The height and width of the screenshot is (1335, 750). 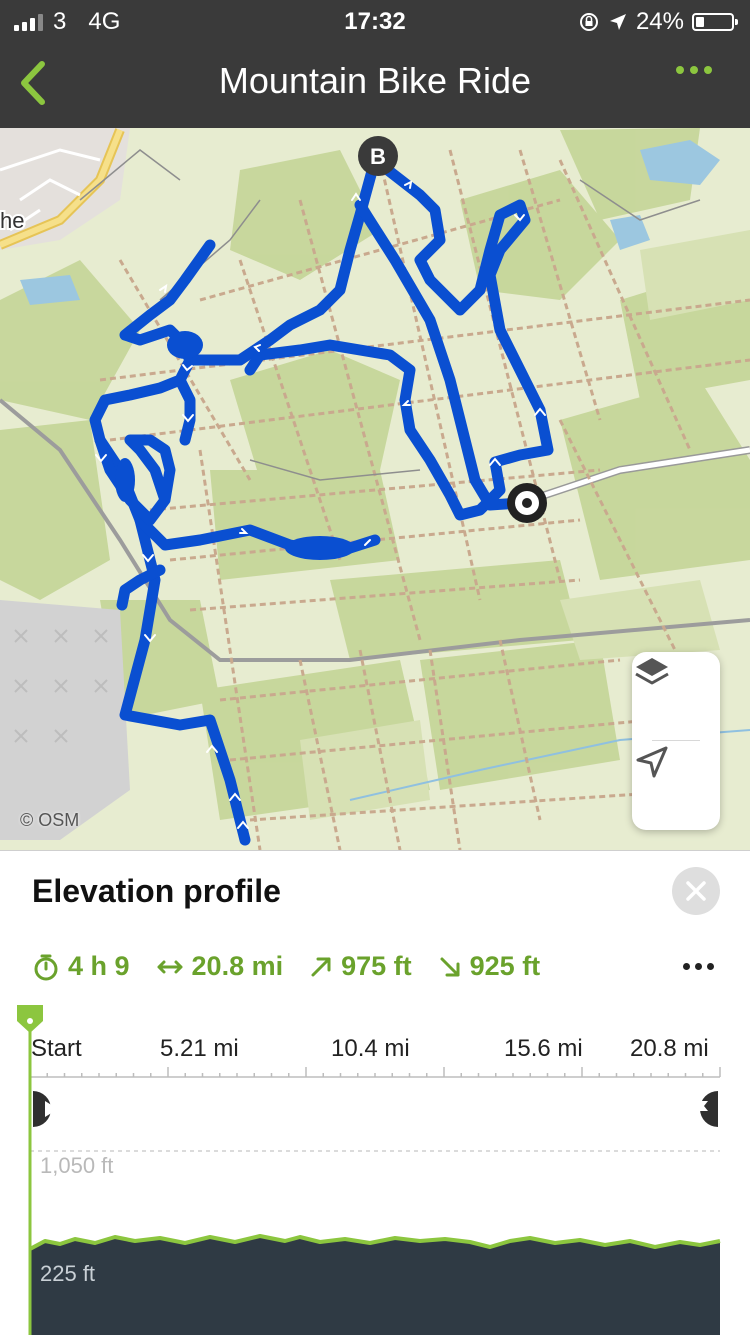 What do you see at coordinates (704, 1113) in the screenshot?
I see `finish-flag` at bounding box center [704, 1113].